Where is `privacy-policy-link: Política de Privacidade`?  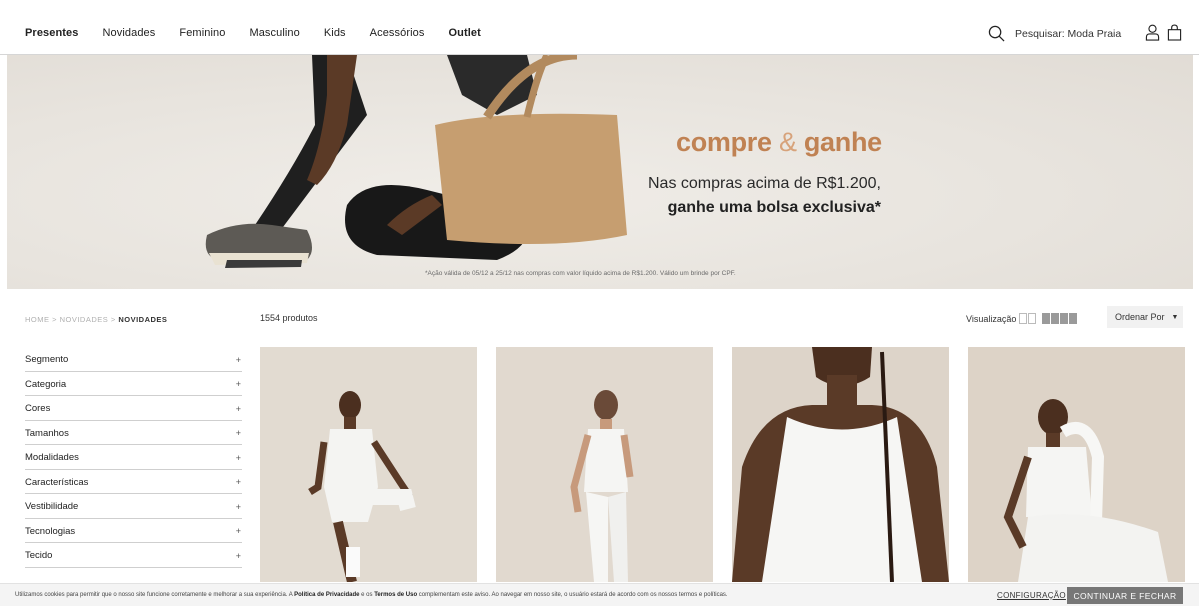 privacy-policy-link: Política de Privacidade is located at coordinates (326, 595).